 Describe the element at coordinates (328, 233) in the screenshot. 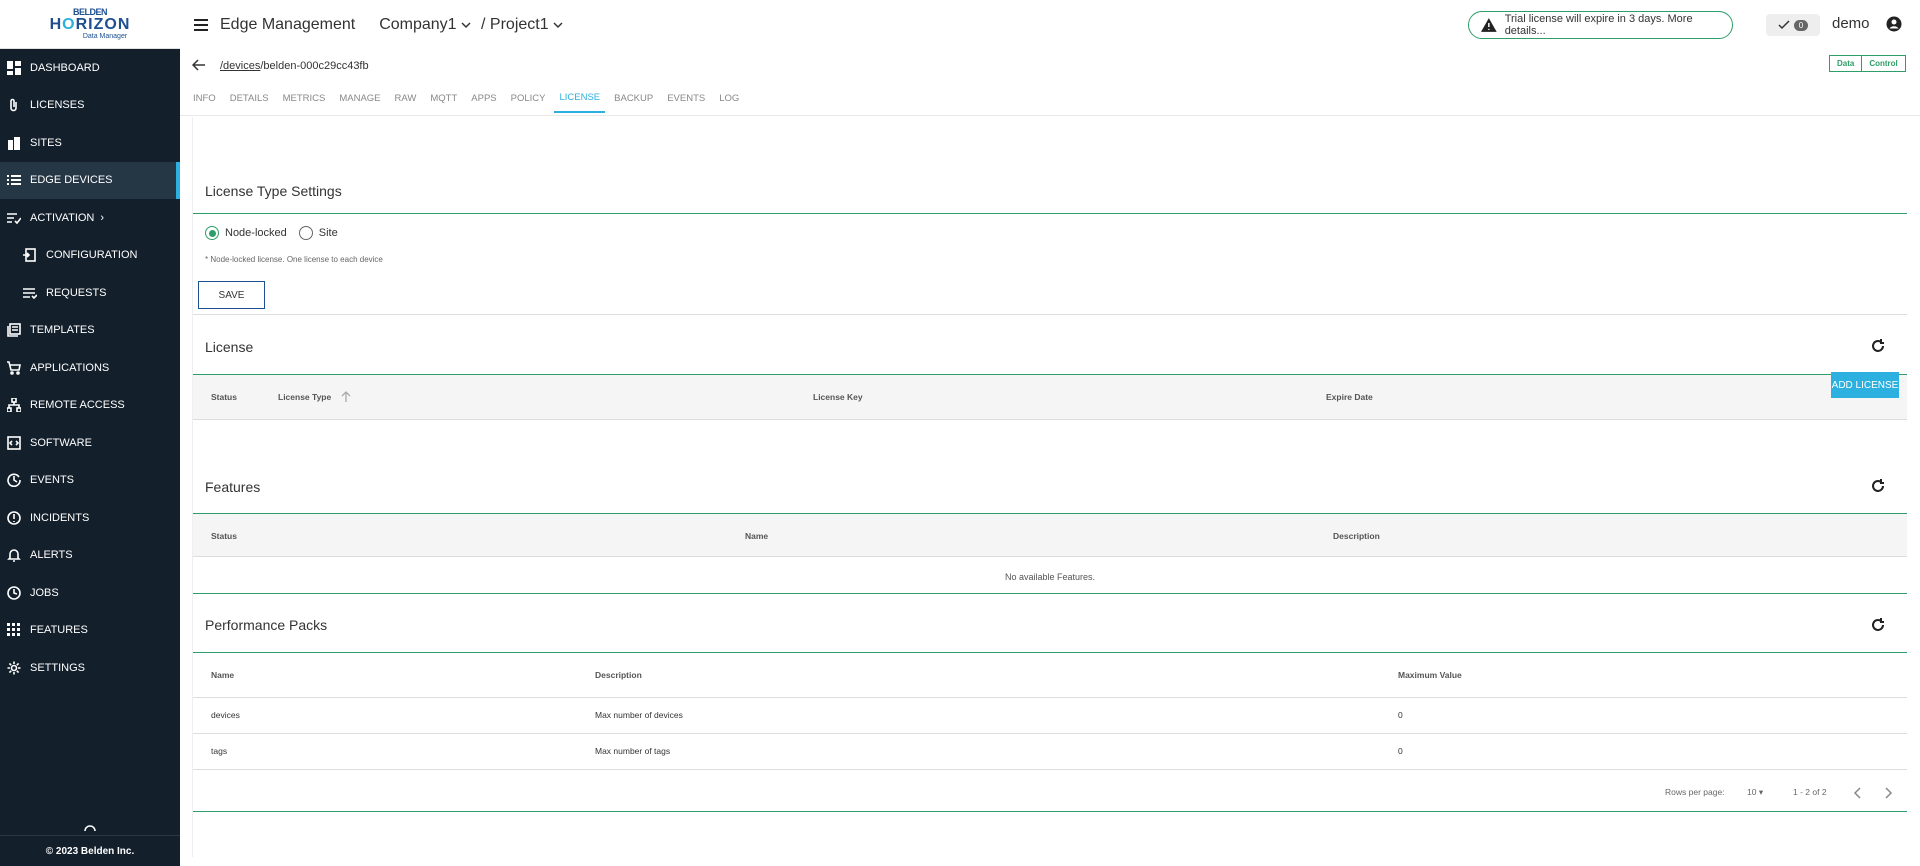

I see `radio-label: Site` at that location.